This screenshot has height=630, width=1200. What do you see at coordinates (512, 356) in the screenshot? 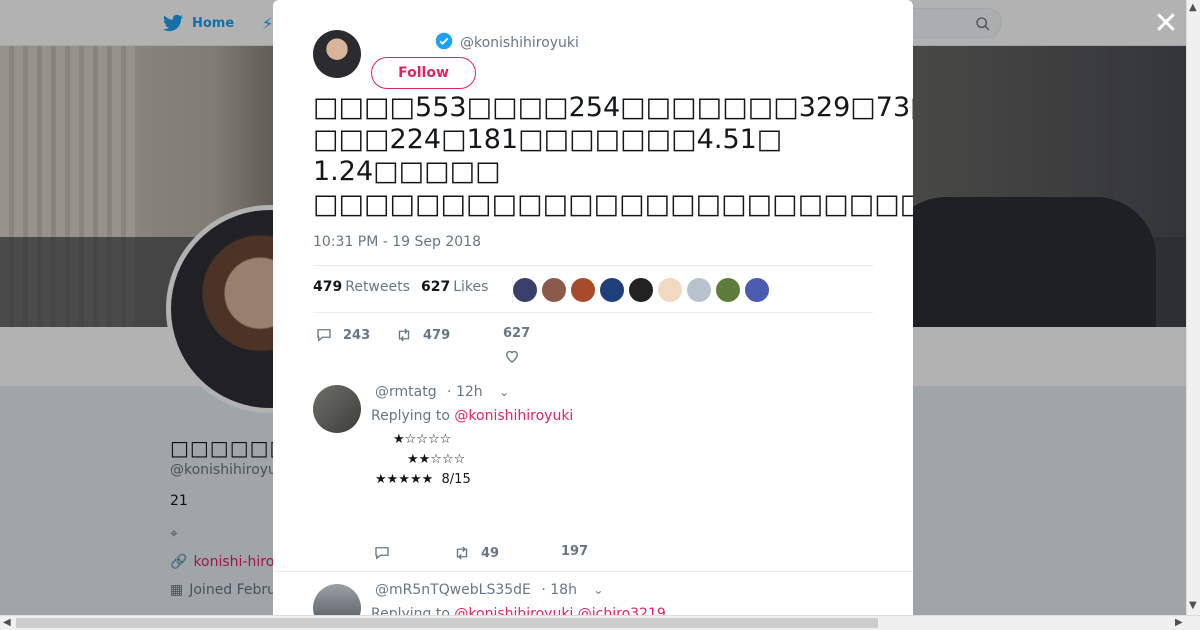
I see `heart-icon` at bounding box center [512, 356].